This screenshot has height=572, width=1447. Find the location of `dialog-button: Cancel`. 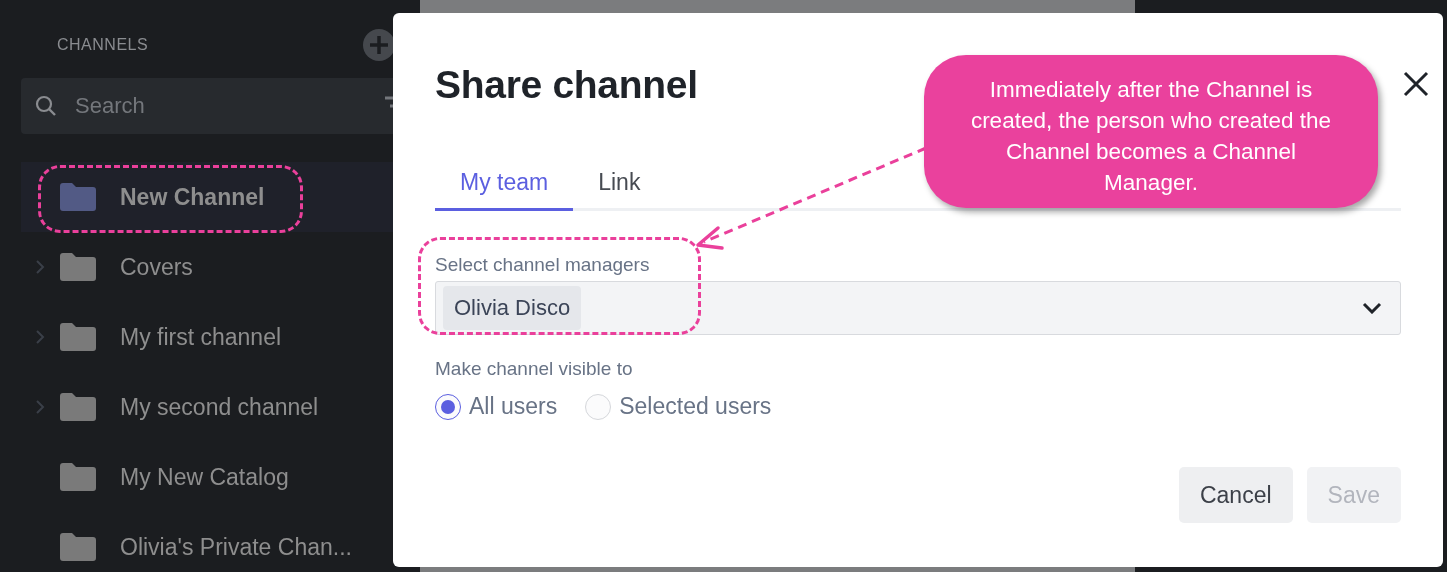

dialog-button: Cancel is located at coordinates (1235, 495).